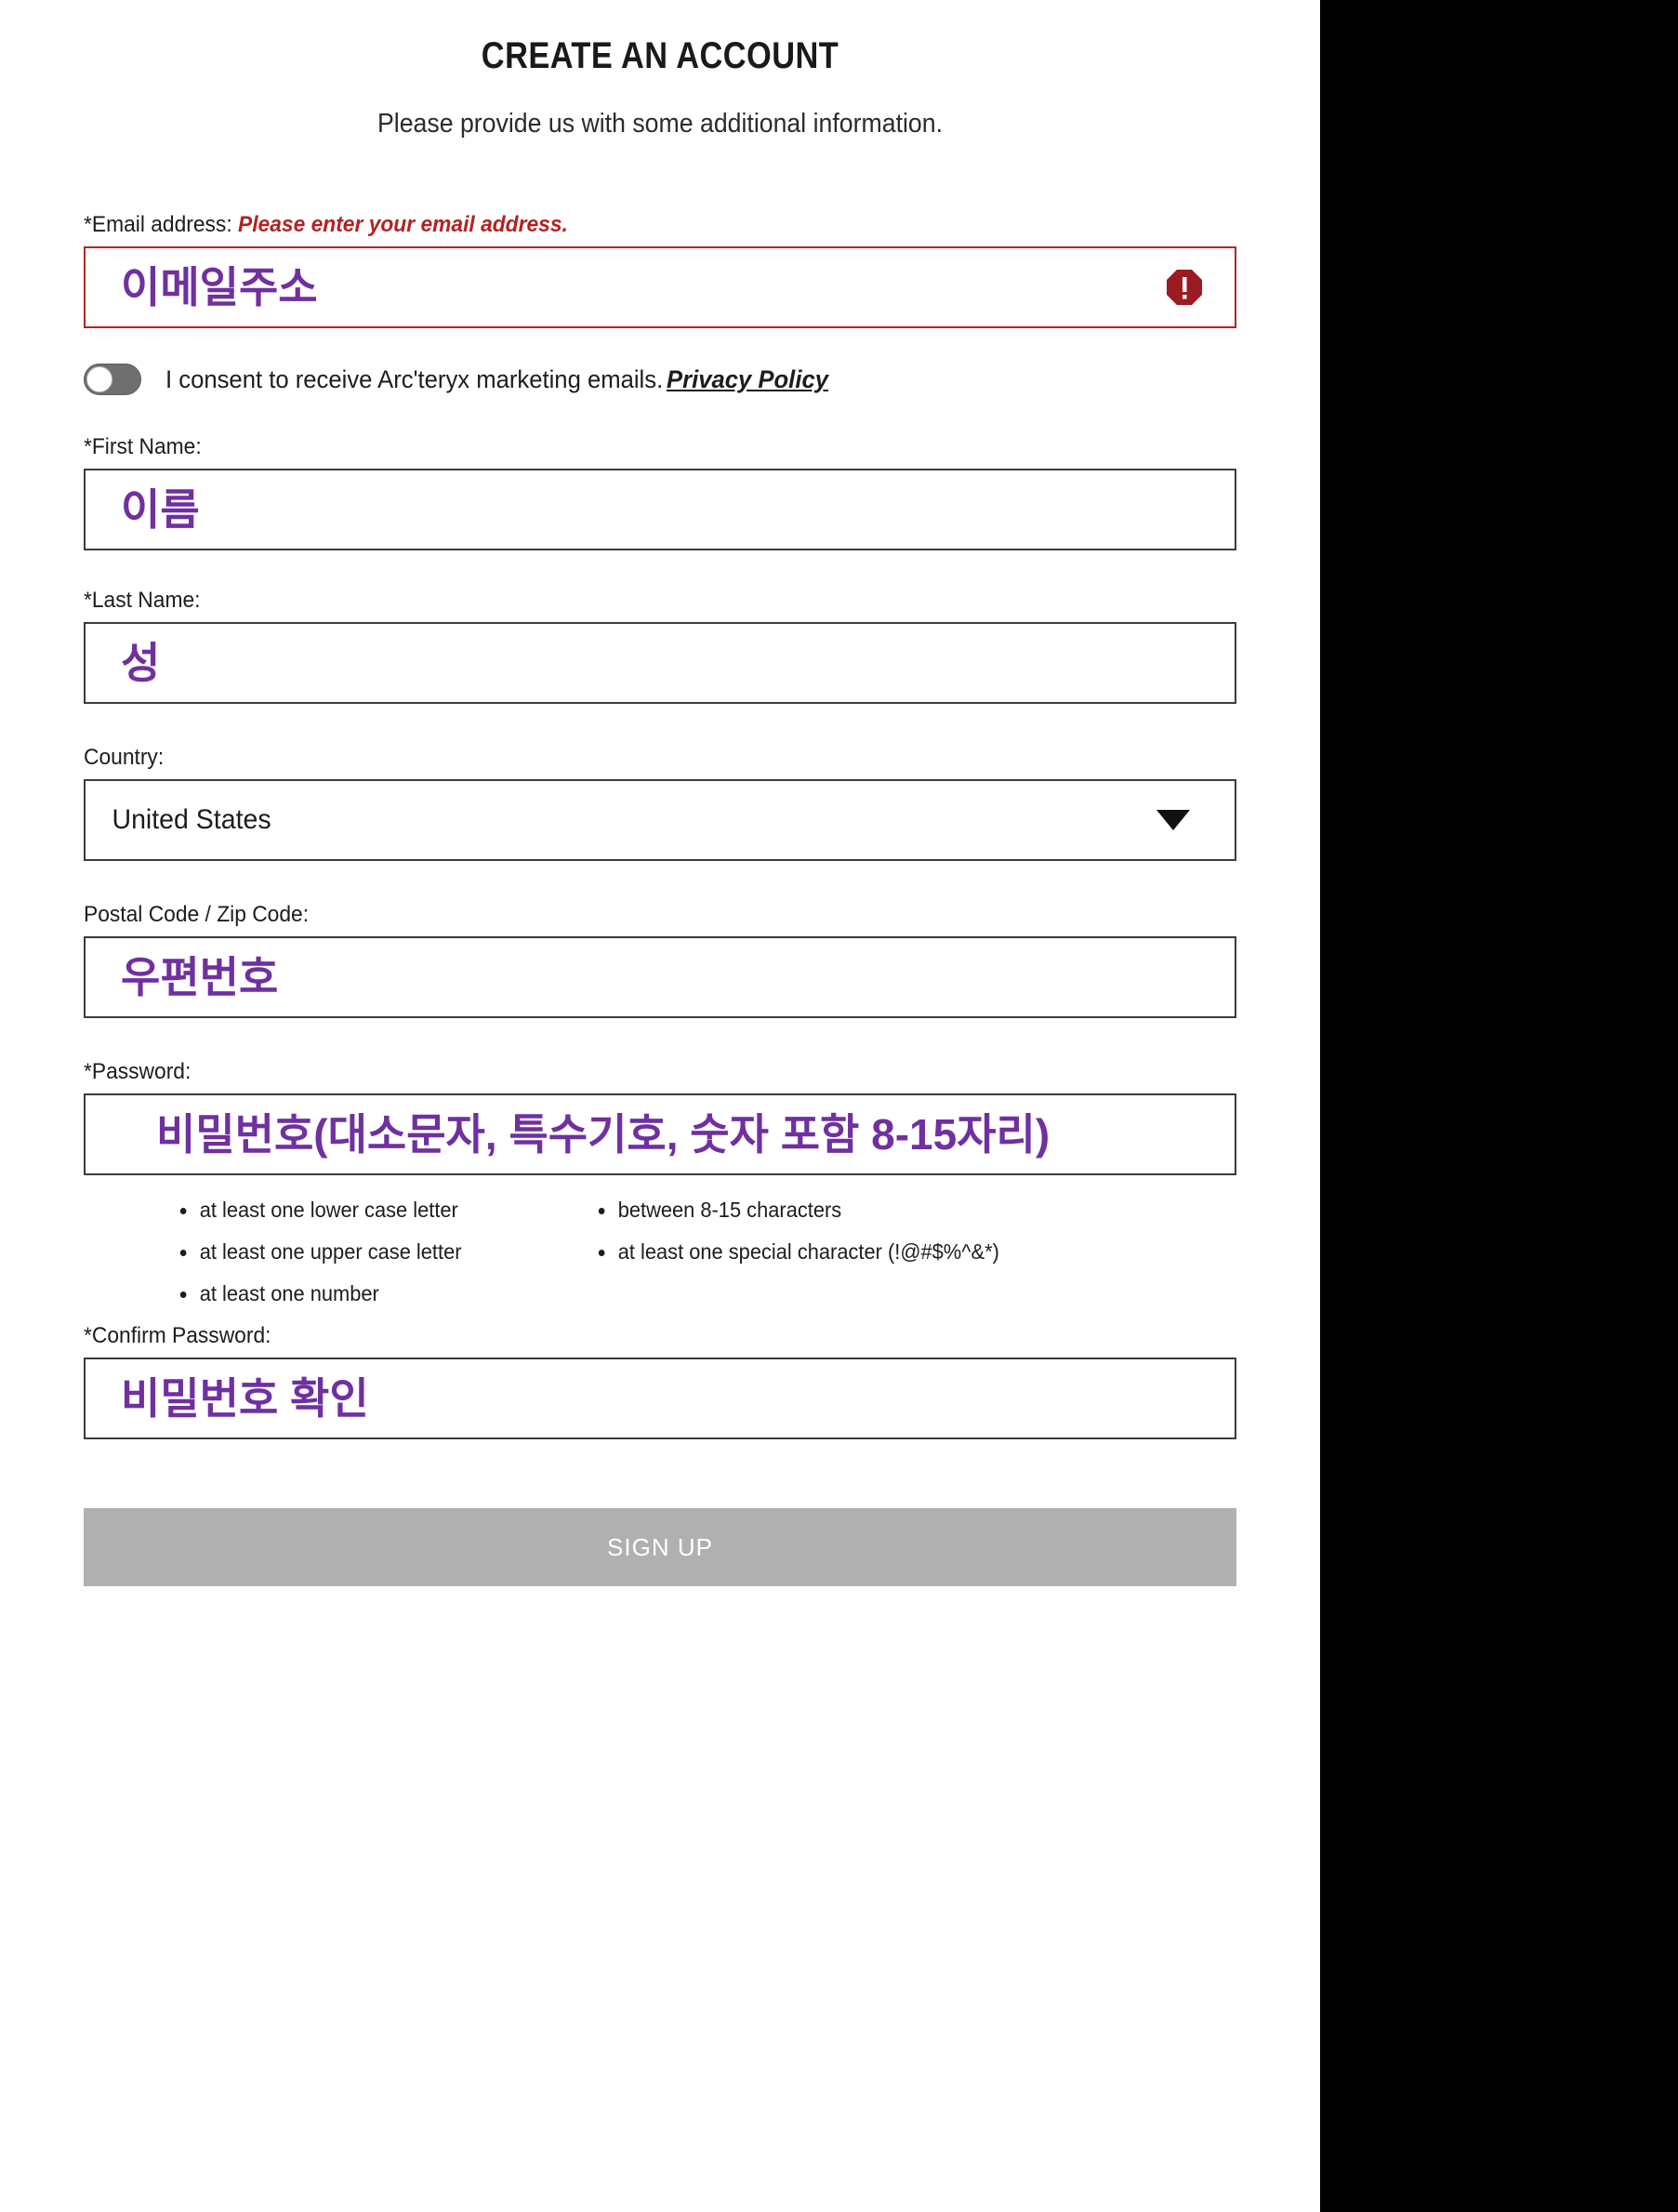  I want to click on password-rule: at least one number, so click(376, 1293).